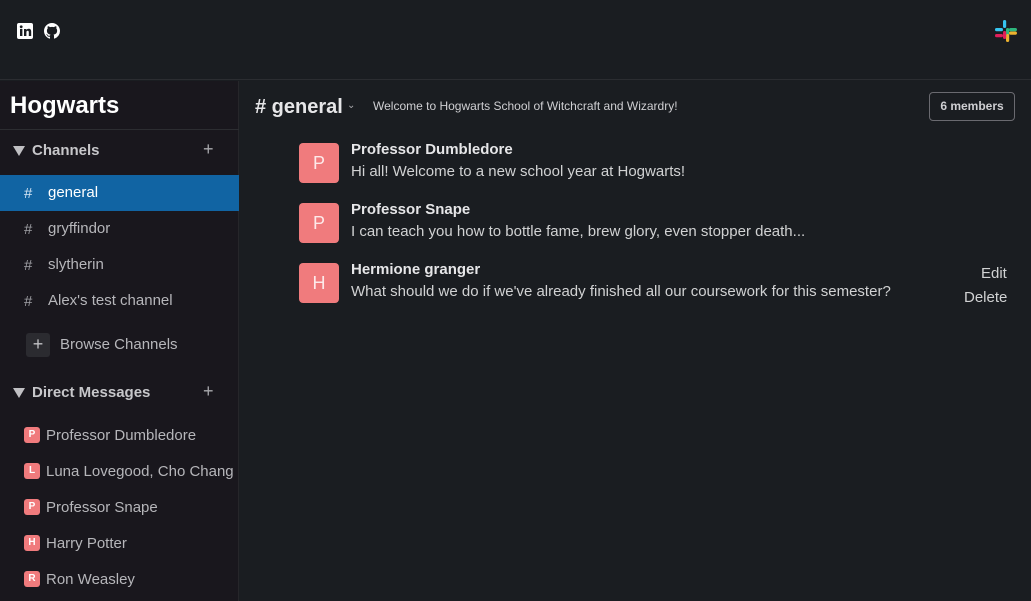 The image size is (1031, 601). I want to click on github-icon, so click(52, 31).